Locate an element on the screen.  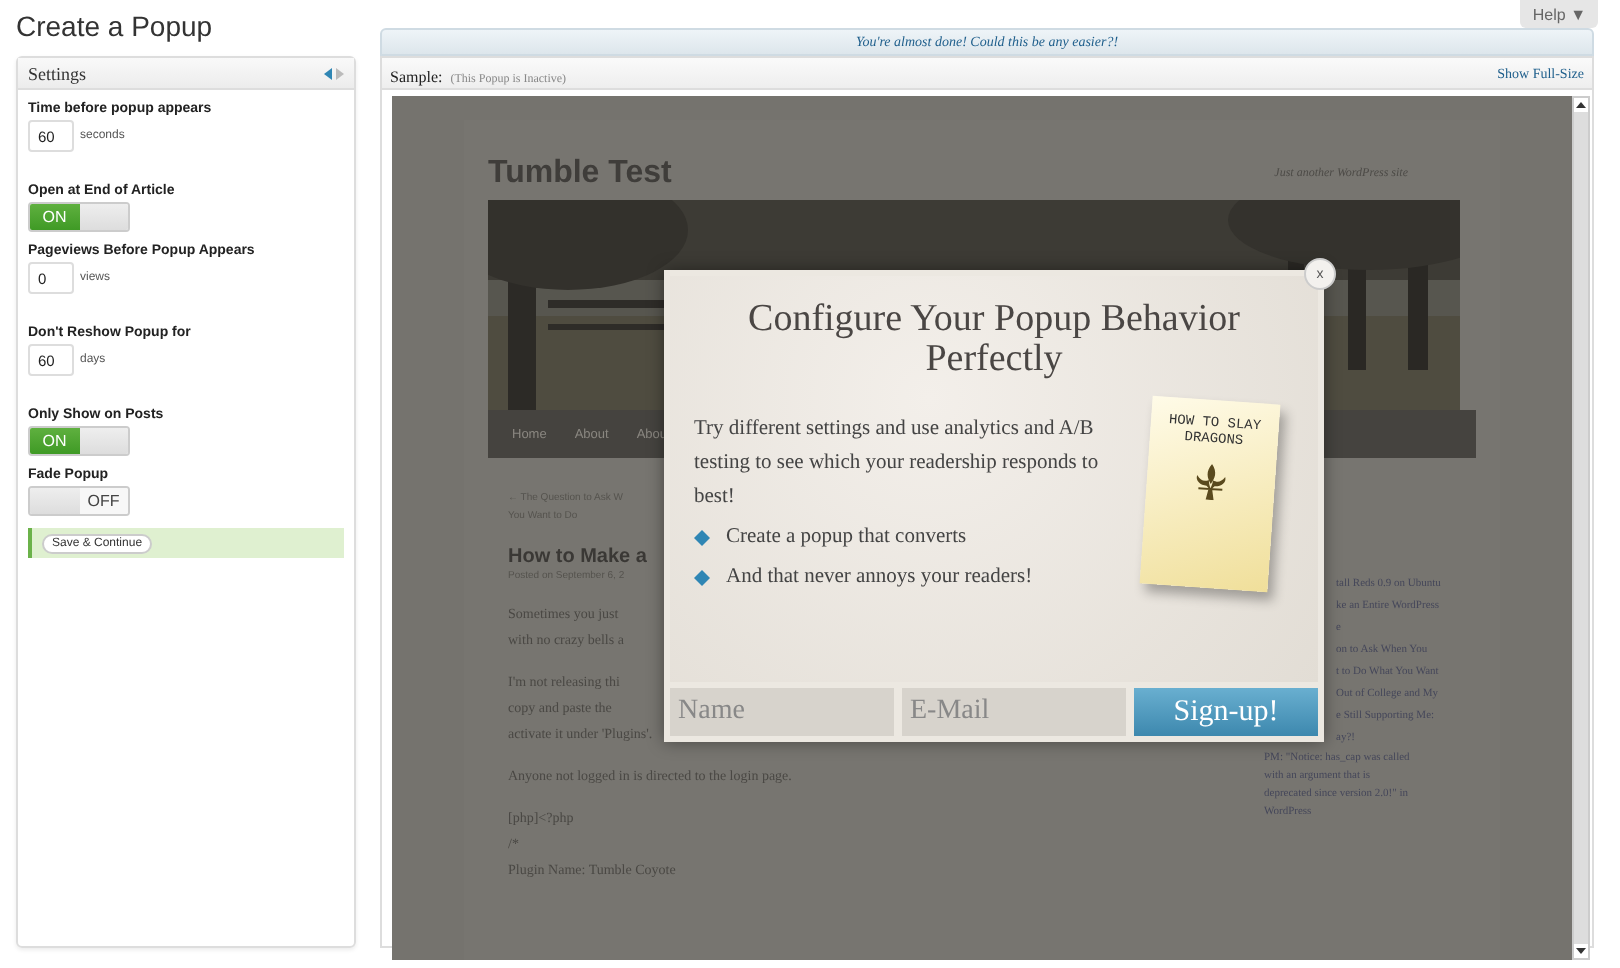
scrollbar is located at coordinates (1581, 528).